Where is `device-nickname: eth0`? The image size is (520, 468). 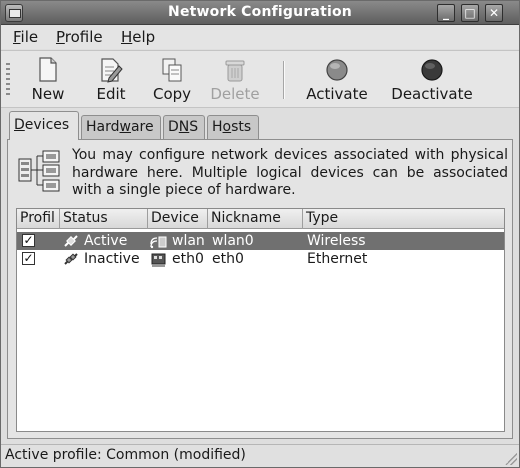 device-nickname: eth0 is located at coordinates (228, 259).